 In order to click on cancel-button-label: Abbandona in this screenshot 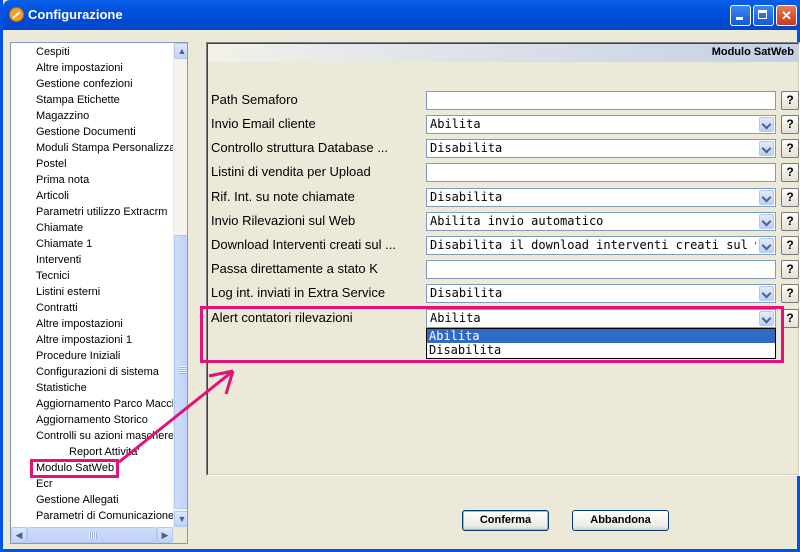, I will do `click(620, 520)`.